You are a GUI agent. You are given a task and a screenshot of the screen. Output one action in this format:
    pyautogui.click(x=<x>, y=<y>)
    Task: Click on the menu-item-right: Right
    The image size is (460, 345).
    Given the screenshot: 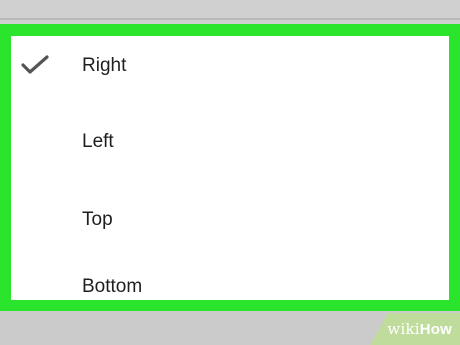 What is the action you would take?
    pyautogui.click(x=230, y=68)
    